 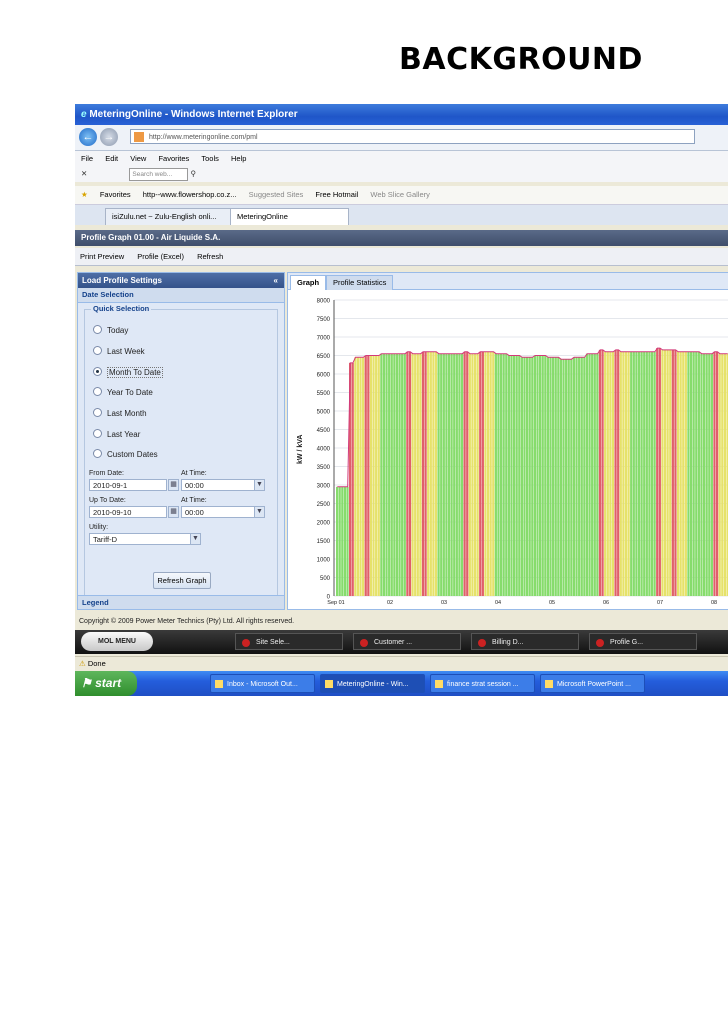 I want to click on url-field: http://www.meteringonline.com/pml, so click(x=412, y=136).